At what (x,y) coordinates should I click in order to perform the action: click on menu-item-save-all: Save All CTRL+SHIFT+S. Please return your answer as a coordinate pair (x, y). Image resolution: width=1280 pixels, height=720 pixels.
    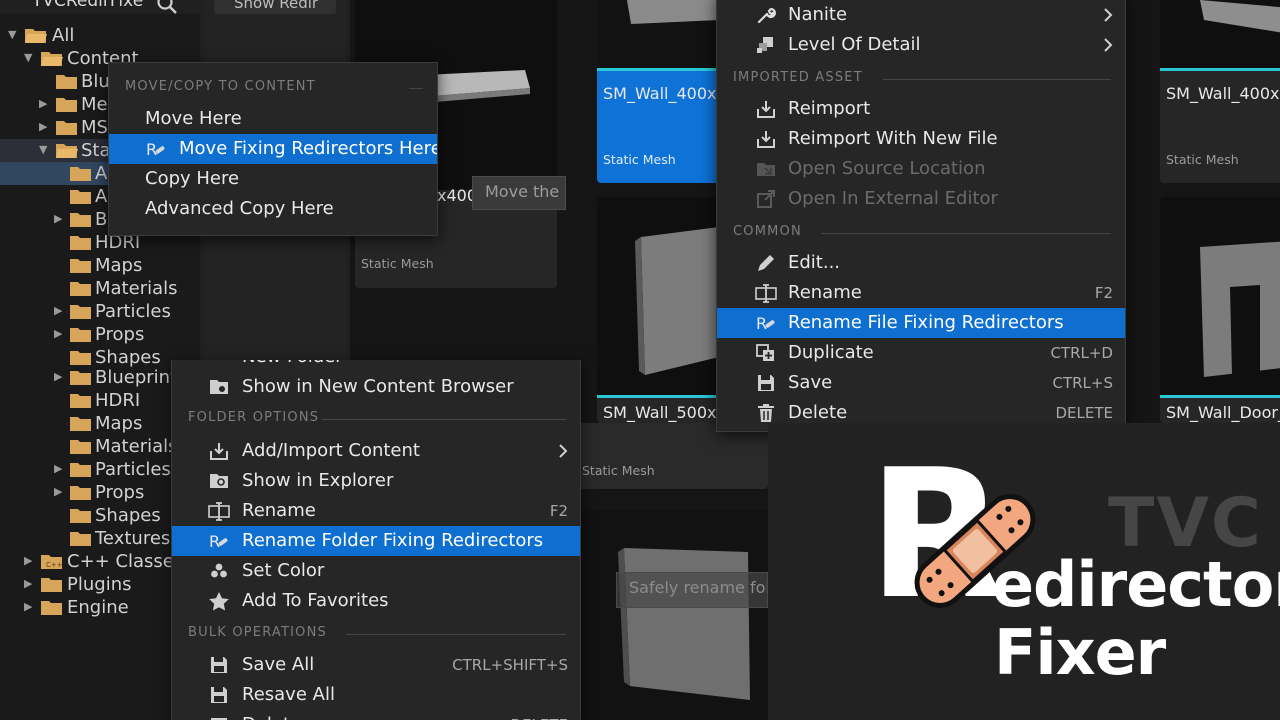
    Looking at the image, I should click on (376, 665).